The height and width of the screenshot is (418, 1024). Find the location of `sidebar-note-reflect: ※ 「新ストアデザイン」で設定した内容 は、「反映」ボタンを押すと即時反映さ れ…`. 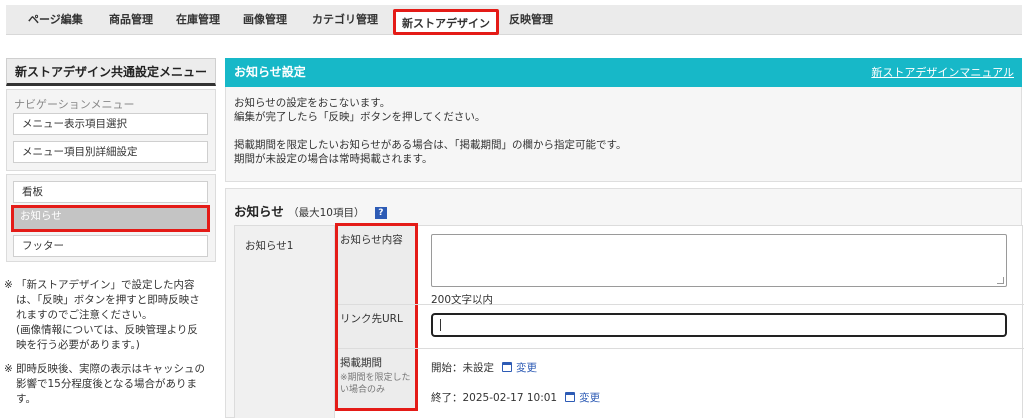

sidebar-note-reflect: ※ 「新ストアデザイン」で設定した内容 は、「反映」ボタンを押すと即時反映さ れ… is located at coordinates (102, 315).